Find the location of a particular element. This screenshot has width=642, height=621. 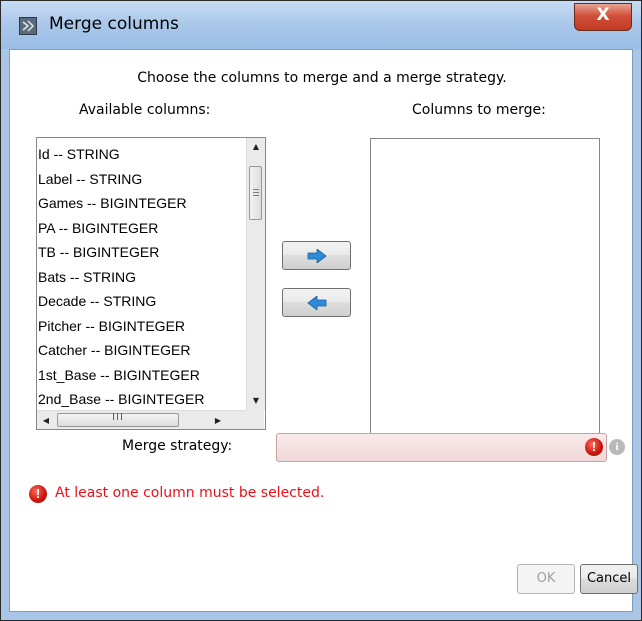

error-message: At least one column must be selected. is located at coordinates (190, 493).